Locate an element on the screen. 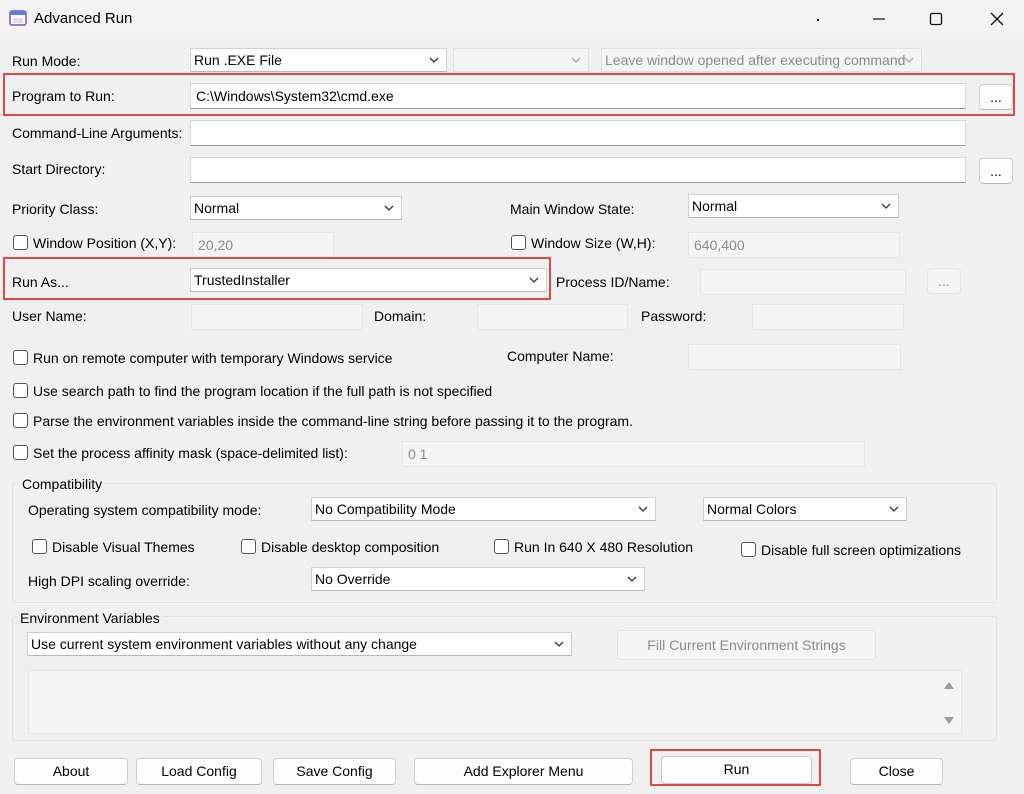  maximize-button is located at coordinates (936, 19).